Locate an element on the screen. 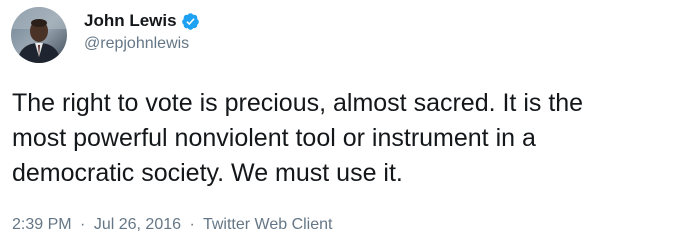 This screenshot has width=679, height=250. avatar-image is located at coordinates (39, 35).